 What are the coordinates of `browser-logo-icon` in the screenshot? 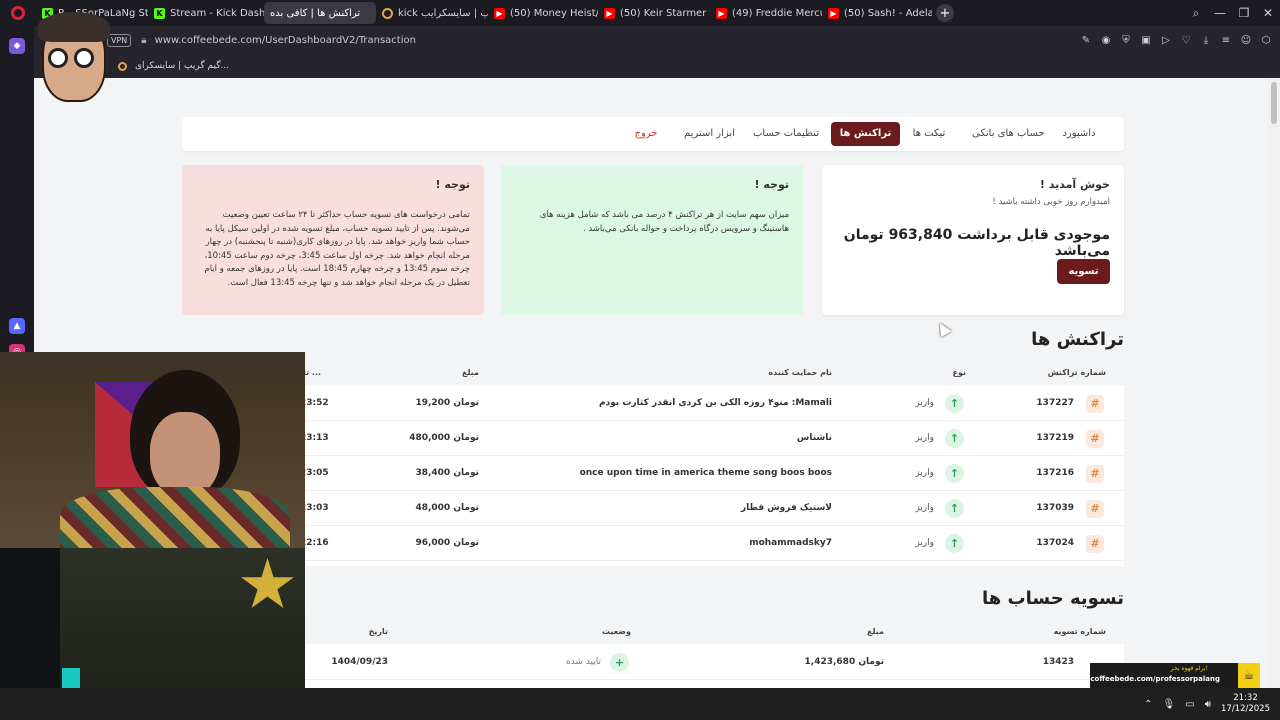 It's located at (18, 13).